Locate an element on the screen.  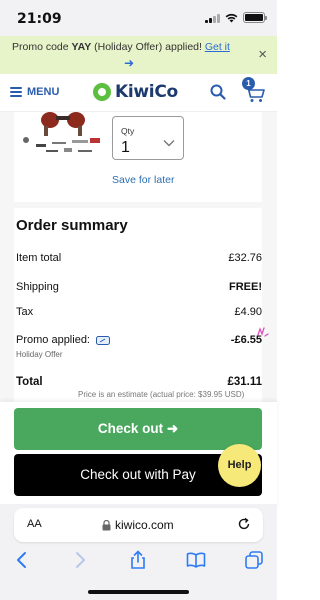
chevron-down-icon is located at coordinates (169, 143).